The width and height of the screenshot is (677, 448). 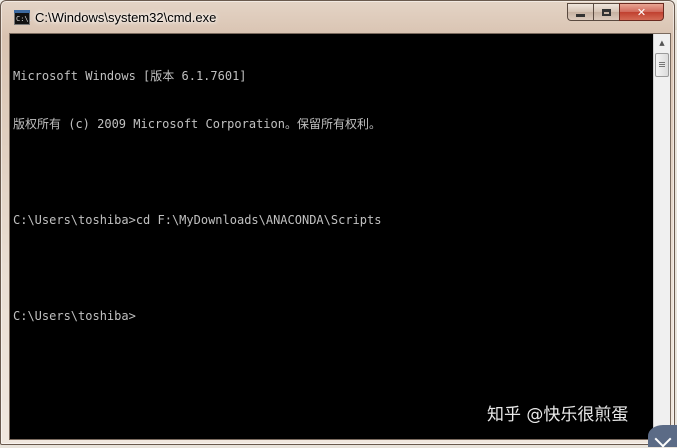 I want to click on vertical-scrollbar: ▲, so click(x=661, y=236).